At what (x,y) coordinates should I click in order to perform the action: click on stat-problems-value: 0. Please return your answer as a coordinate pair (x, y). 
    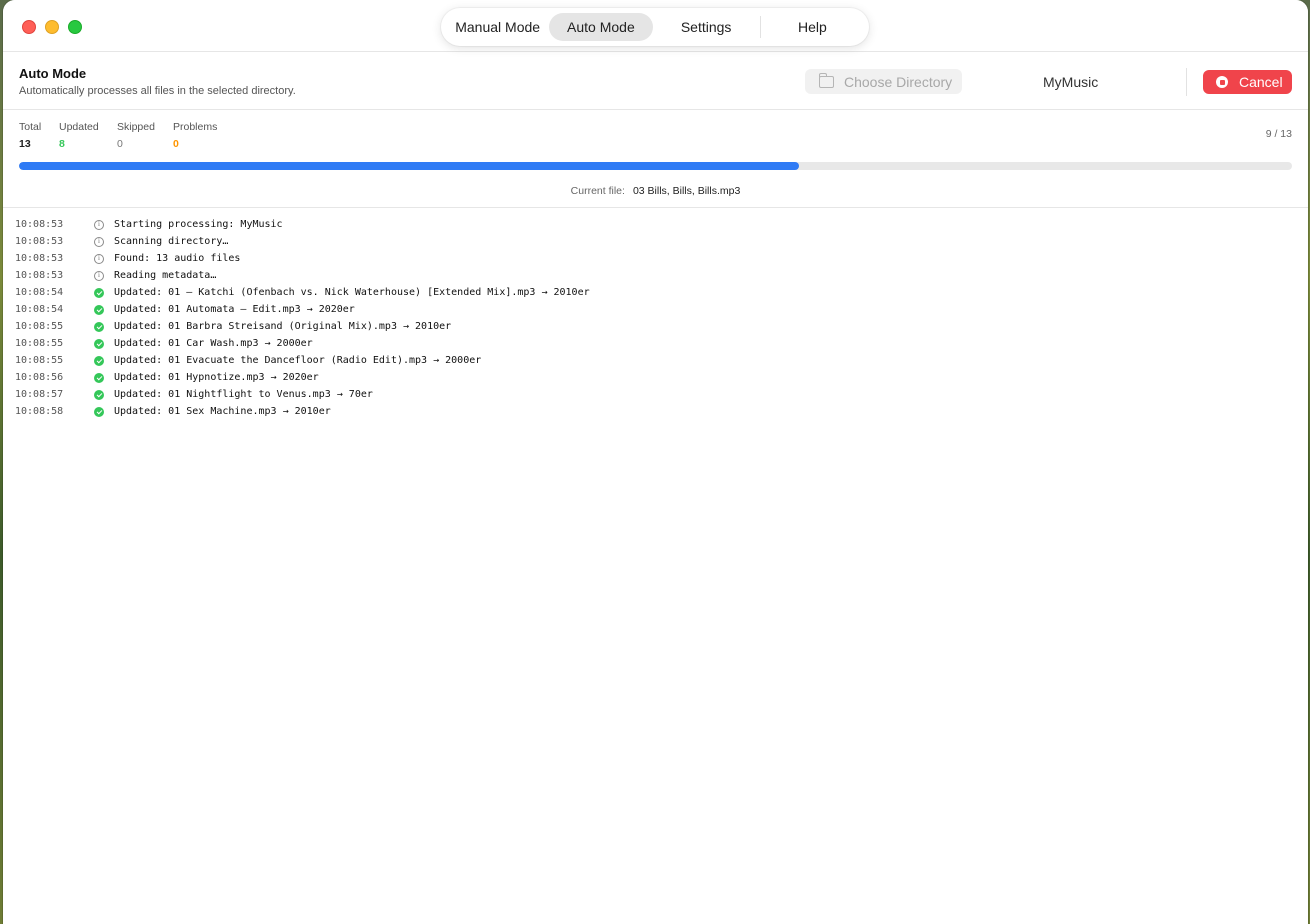
    Looking at the image, I should click on (176, 144).